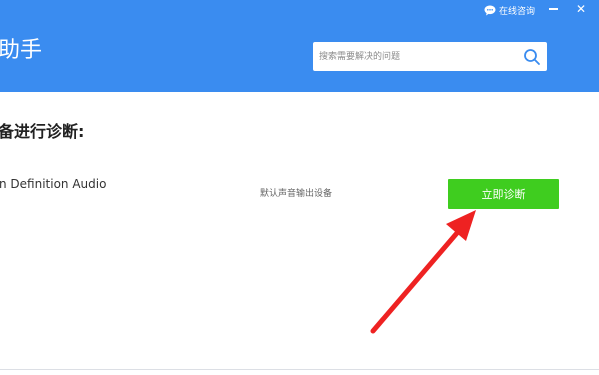  What do you see at coordinates (490, 10) in the screenshot?
I see `chat-bubble-icon` at bounding box center [490, 10].